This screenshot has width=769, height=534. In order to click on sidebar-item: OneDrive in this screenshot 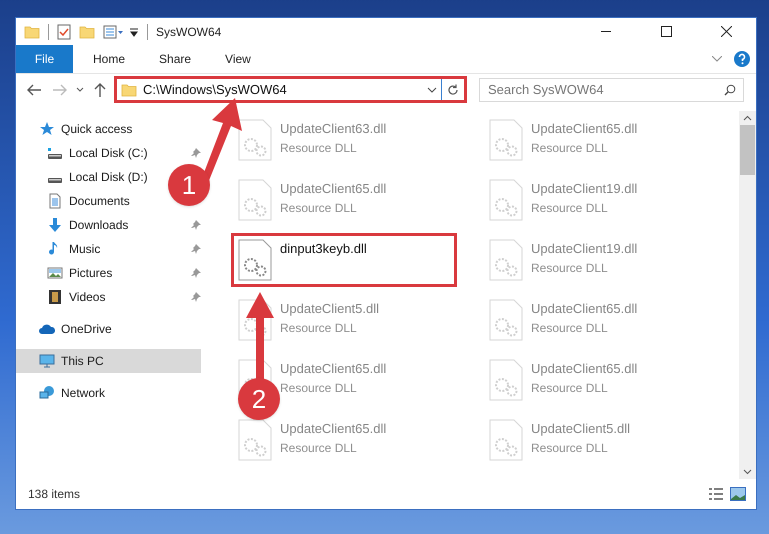, I will do `click(66, 329)`.